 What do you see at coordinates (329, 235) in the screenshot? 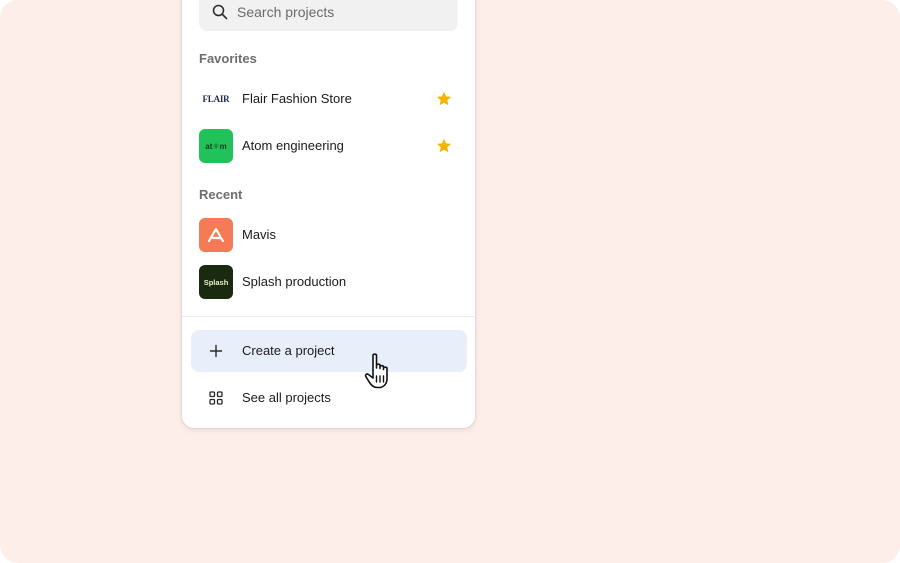
I see `recent-item-mavis: Mavis` at bounding box center [329, 235].